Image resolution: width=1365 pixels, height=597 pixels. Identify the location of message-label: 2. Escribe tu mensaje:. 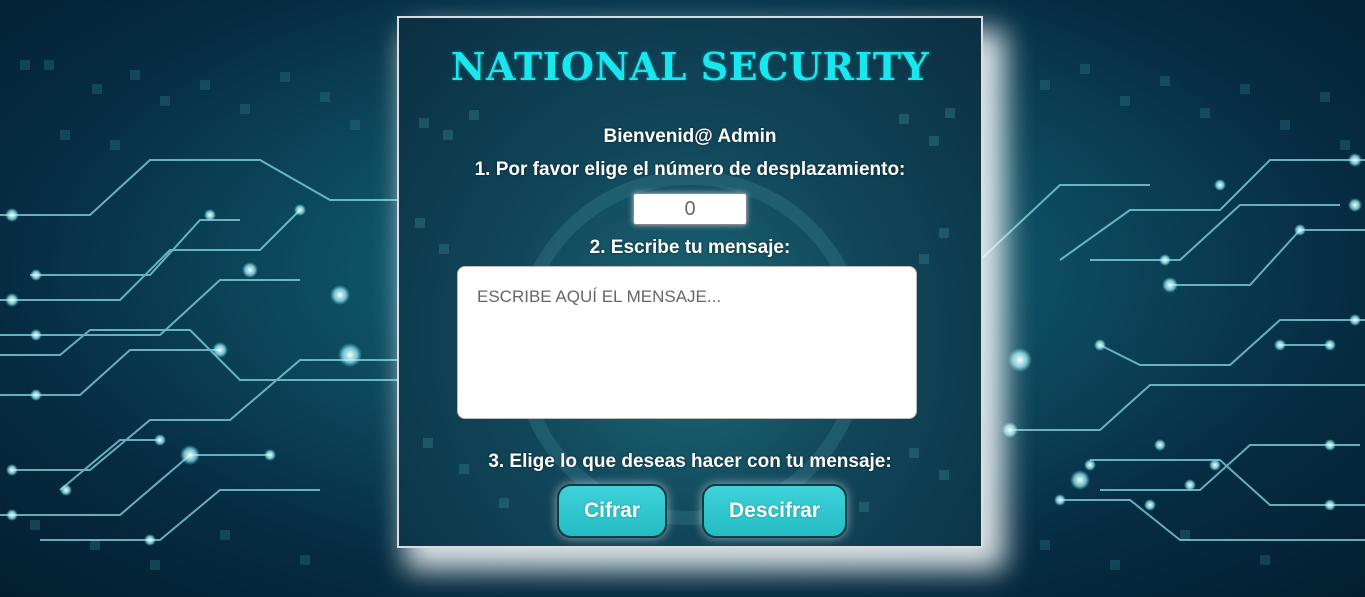
(690, 247).